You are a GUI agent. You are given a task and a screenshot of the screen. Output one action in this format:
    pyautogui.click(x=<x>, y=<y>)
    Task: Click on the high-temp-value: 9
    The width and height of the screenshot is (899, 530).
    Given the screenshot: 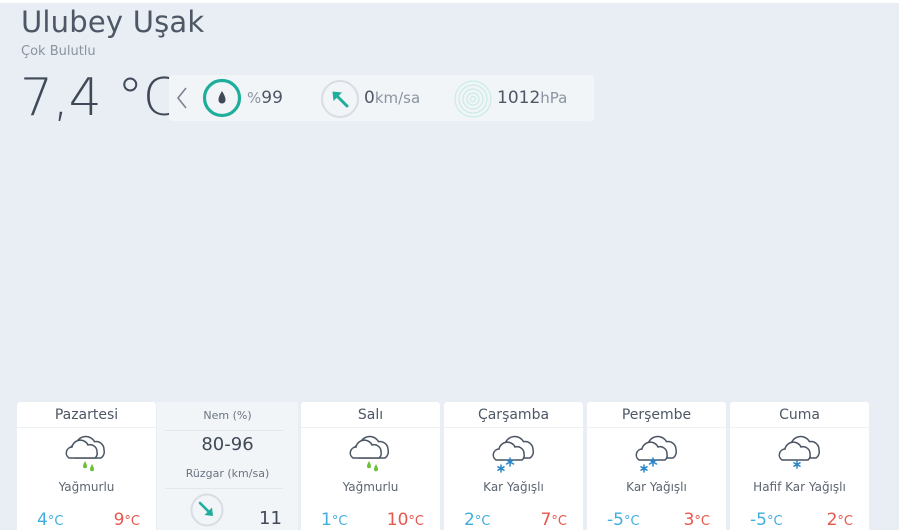 What is the action you would take?
    pyautogui.click(x=119, y=520)
    